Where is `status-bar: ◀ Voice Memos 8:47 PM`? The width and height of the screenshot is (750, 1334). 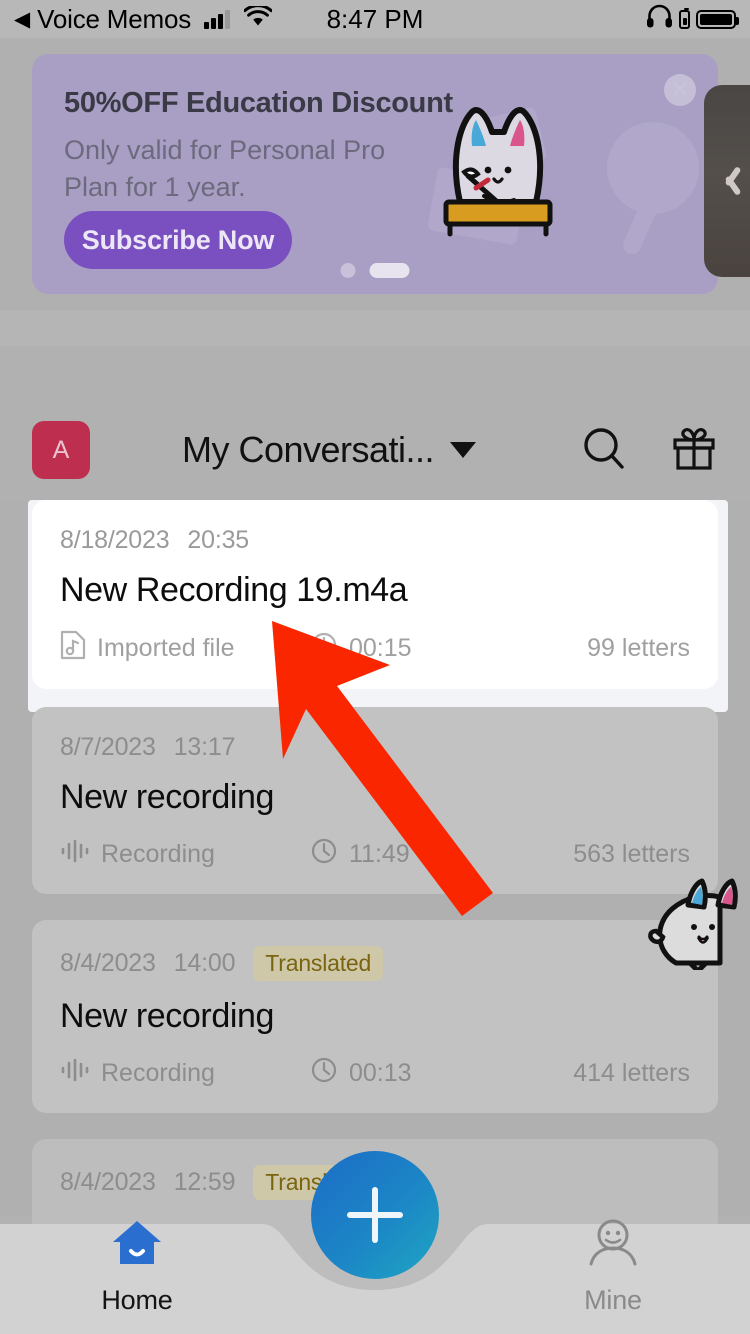
status-bar: ◀ Voice Memos 8:47 PM is located at coordinates (375, 19).